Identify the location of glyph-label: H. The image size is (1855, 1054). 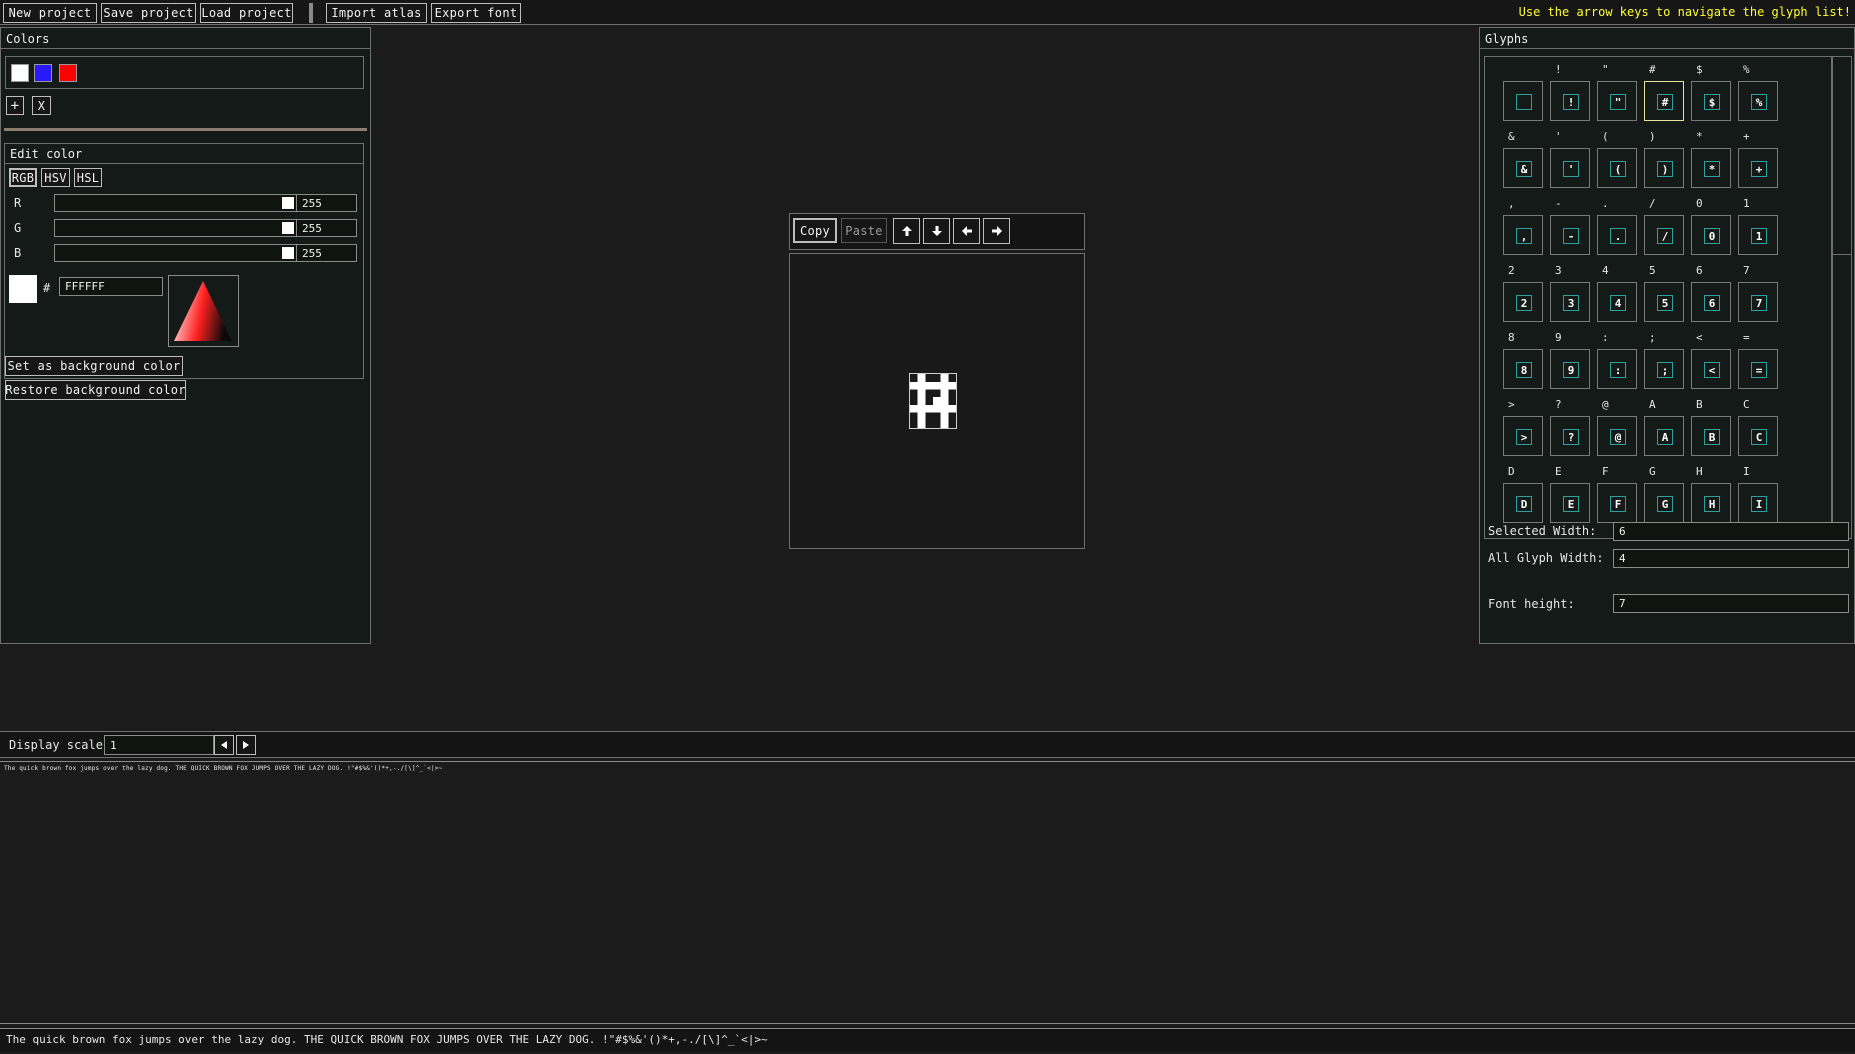
(1699, 471).